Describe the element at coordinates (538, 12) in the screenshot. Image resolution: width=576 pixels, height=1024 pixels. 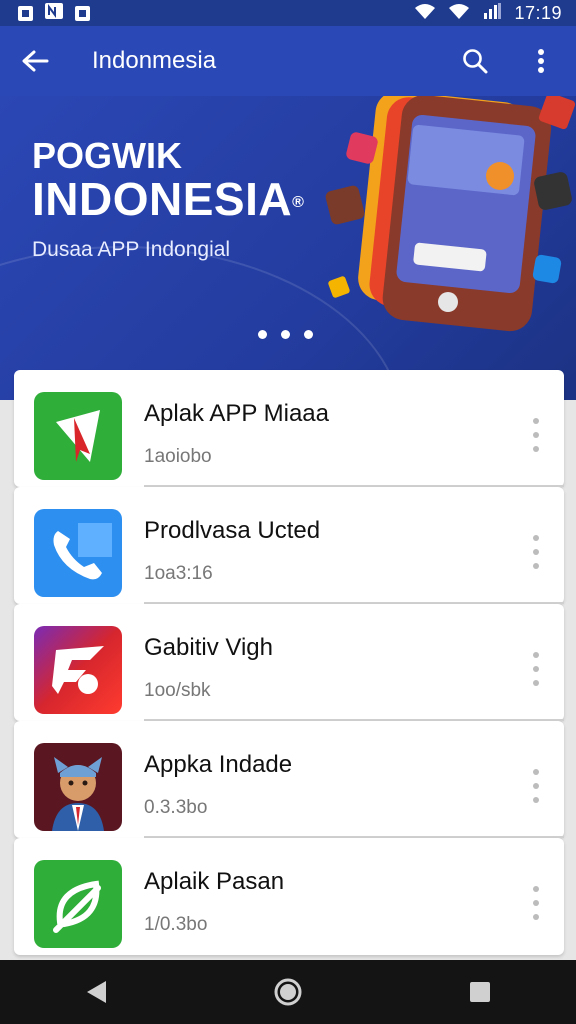
I see `status-time: 17:19` at that location.